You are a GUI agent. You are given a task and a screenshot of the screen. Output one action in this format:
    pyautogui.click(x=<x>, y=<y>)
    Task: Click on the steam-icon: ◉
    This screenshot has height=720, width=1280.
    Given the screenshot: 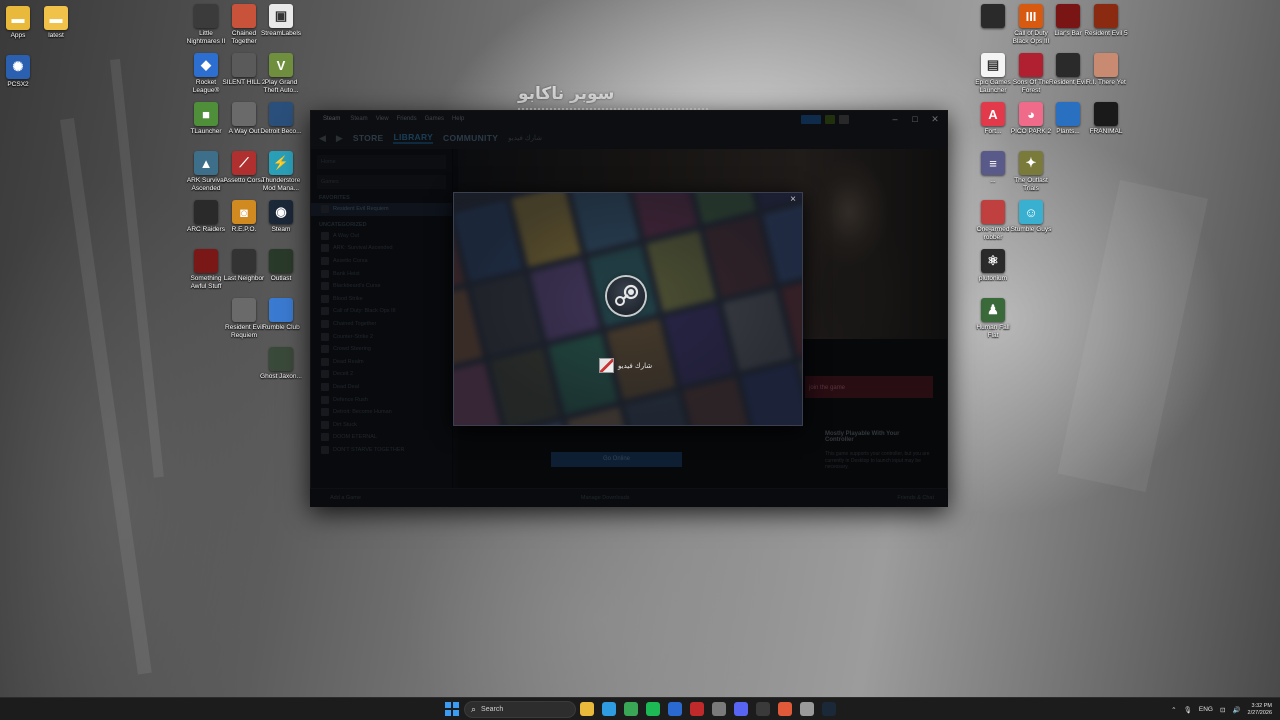 What is the action you would take?
    pyautogui.click(x=281, y=212)
    